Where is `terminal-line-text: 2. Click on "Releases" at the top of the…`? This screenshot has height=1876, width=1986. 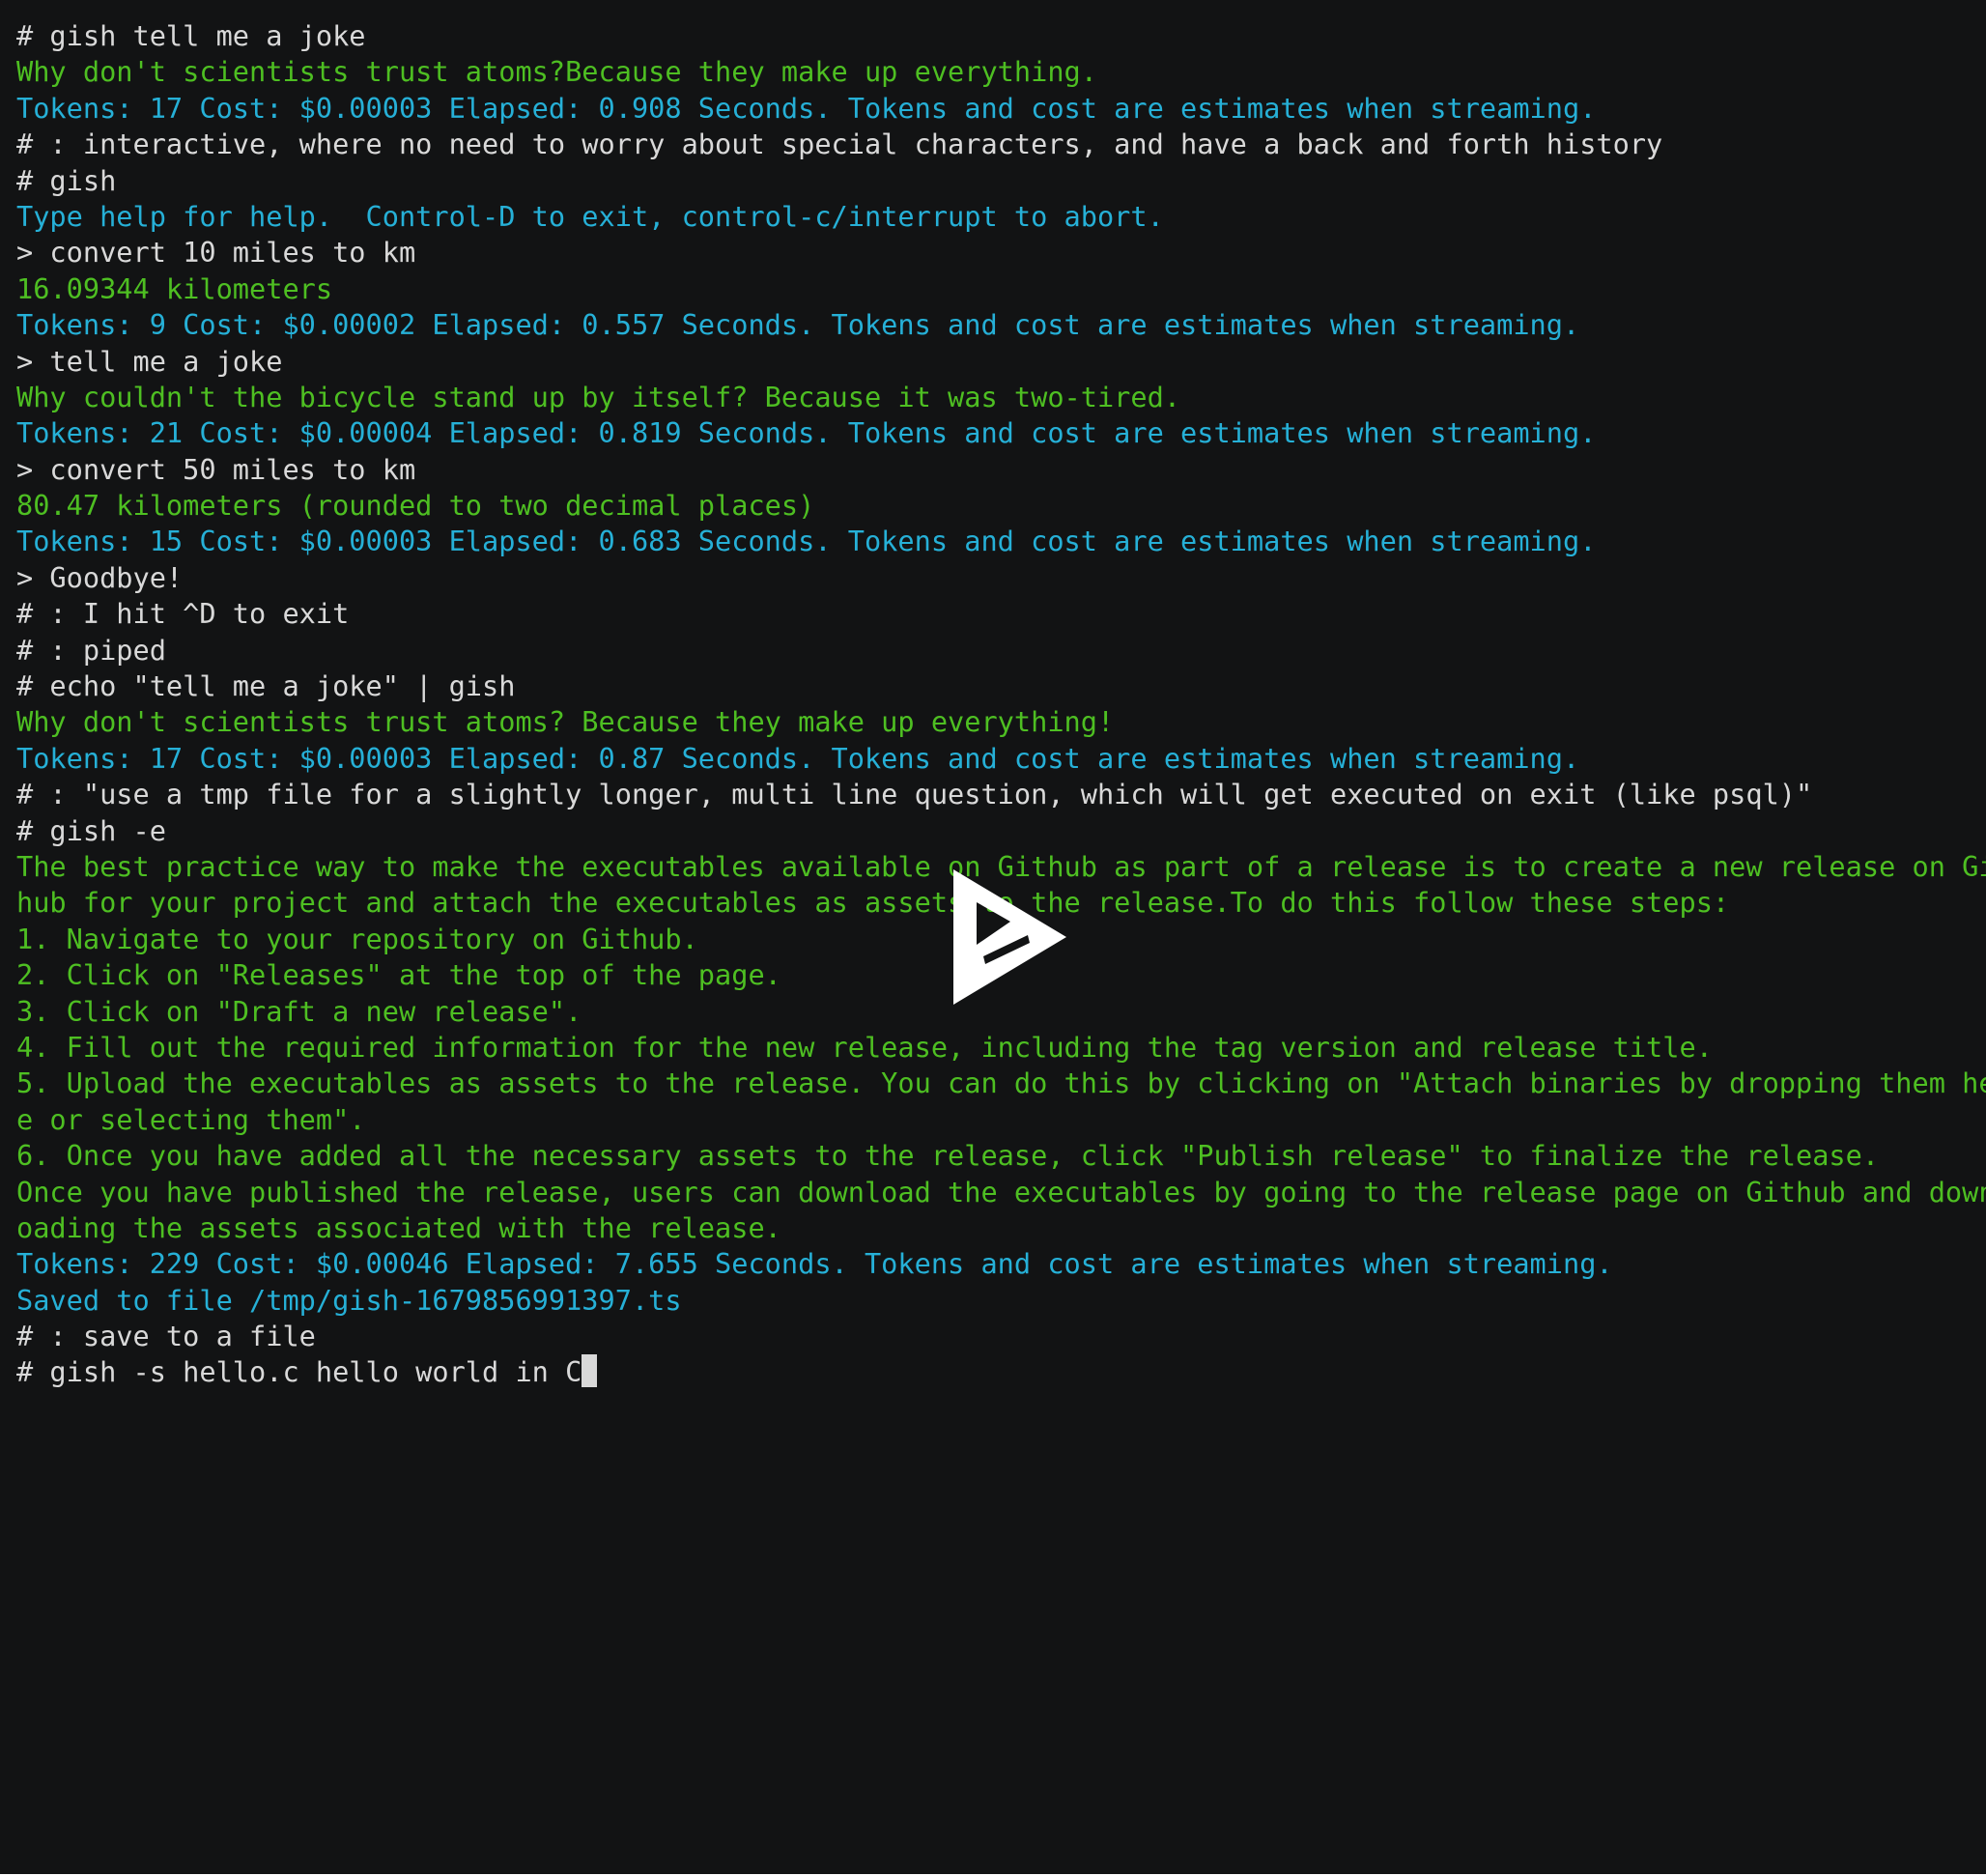 terminal-line-text: 2. Click on "Releases" at the top of the… is located at coordinates (398, 975).